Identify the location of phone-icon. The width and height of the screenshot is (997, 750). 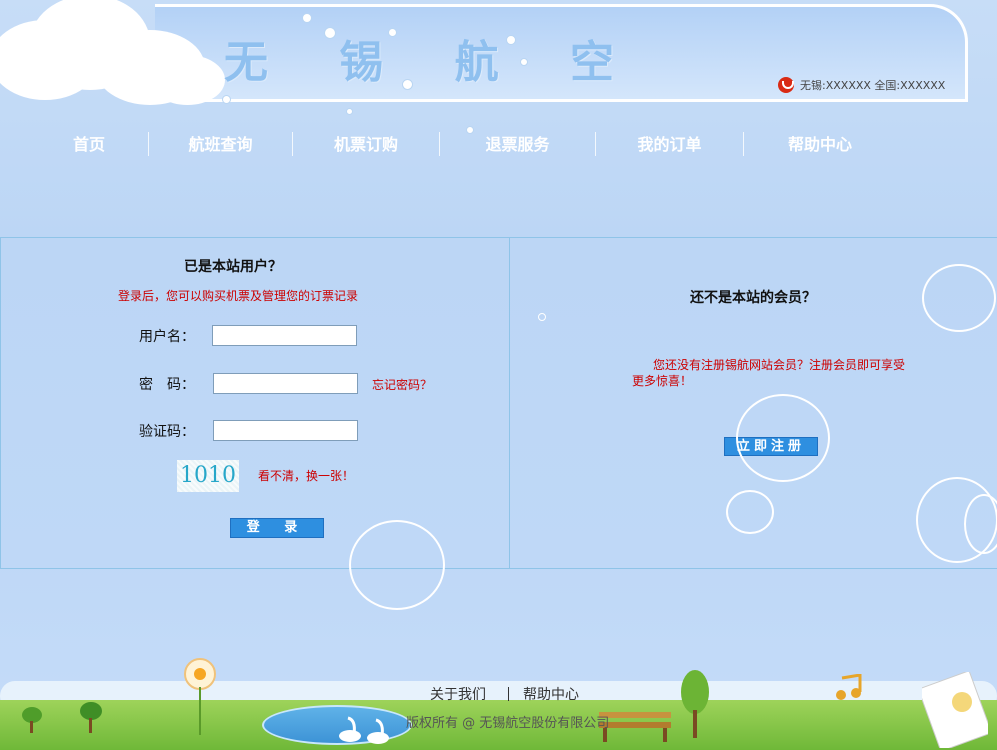
(786, 85).